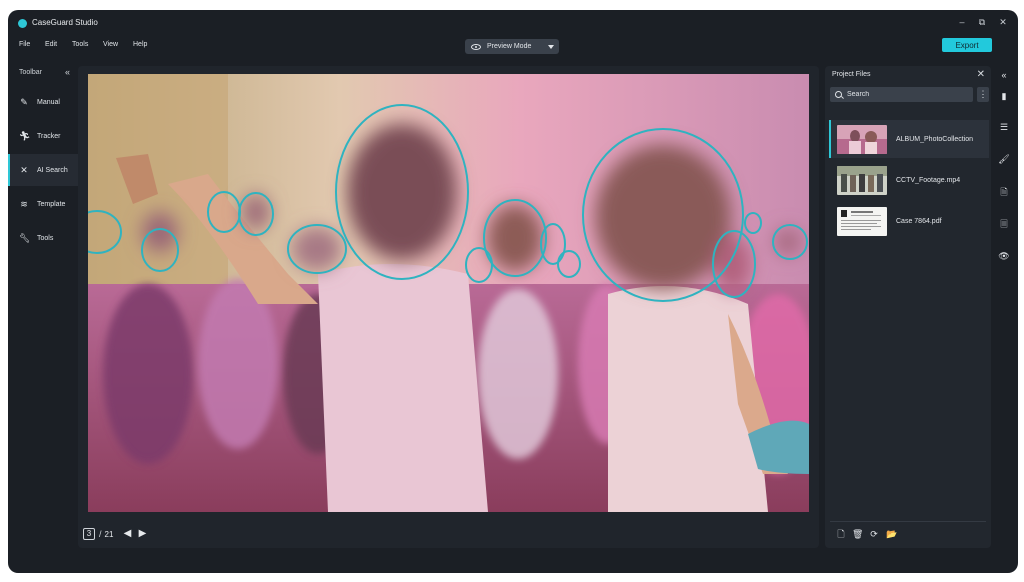 This screenshot has height=582, width=1024. I want to click on menu-help: Help, so click(140, 44).